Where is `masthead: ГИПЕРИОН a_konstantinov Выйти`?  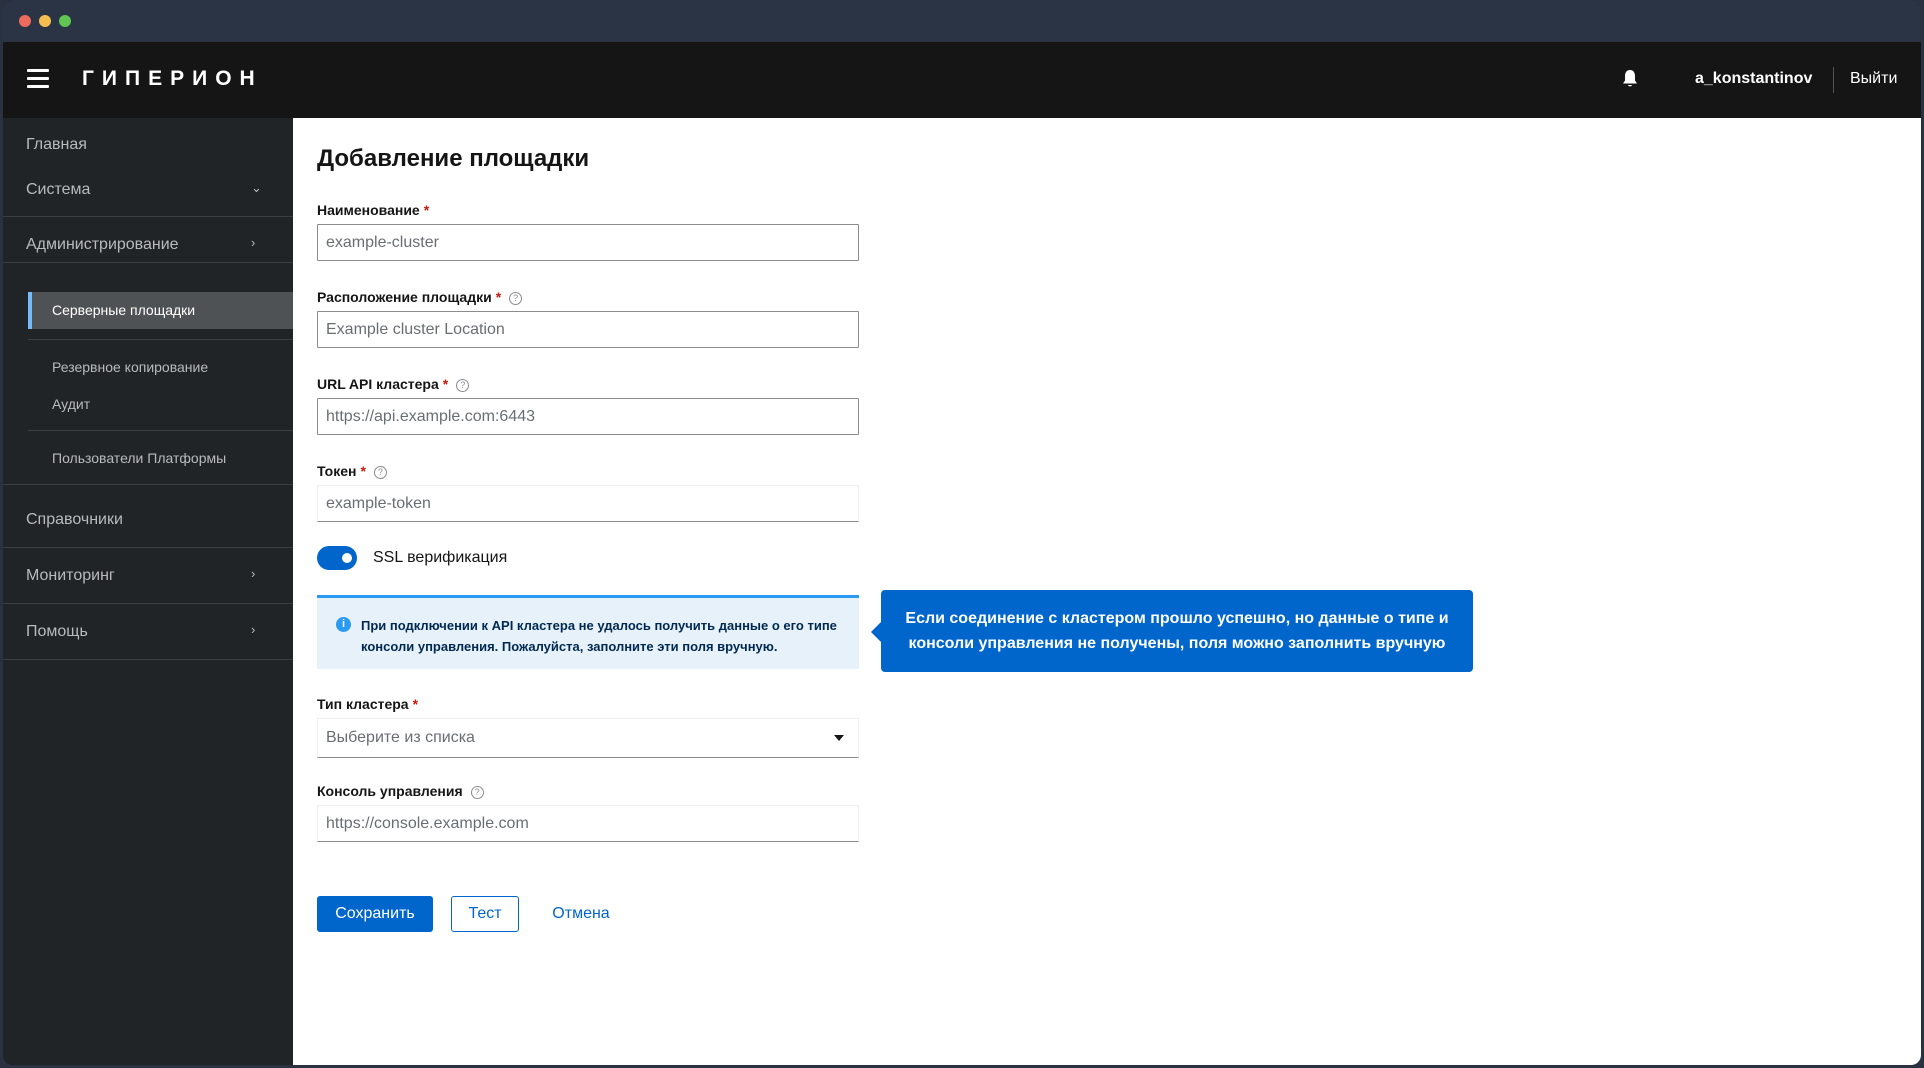
masthead: ГИПЕРИОН a_konstantinov Выйти is located at coordinates (962, 80).